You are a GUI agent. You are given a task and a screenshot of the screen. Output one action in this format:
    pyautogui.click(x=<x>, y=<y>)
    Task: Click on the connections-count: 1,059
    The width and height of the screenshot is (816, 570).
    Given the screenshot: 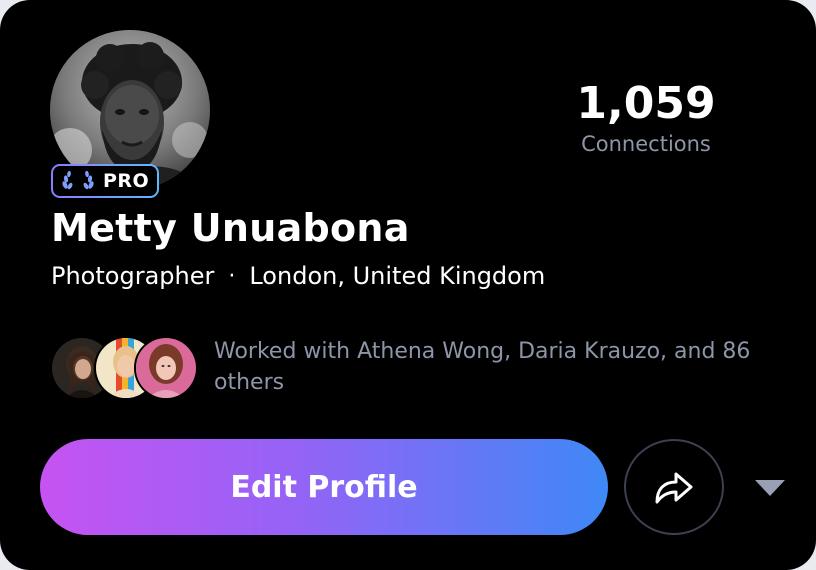 What is the action you would take?
    pyautogui.click(x=646, y=103)
    